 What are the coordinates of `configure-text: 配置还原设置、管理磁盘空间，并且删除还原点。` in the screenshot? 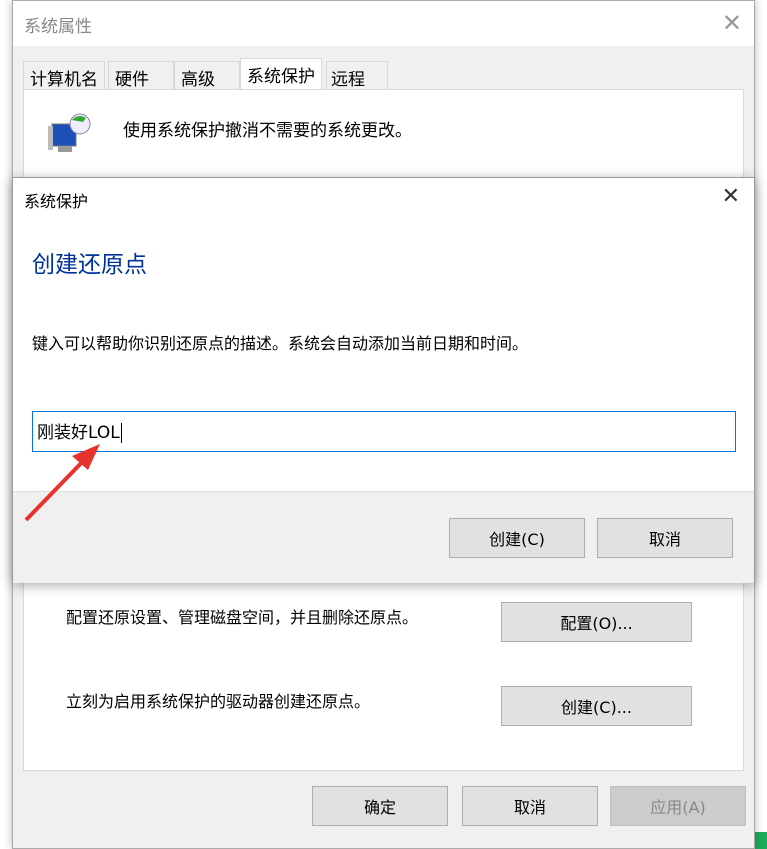 It's located at (242, 617).